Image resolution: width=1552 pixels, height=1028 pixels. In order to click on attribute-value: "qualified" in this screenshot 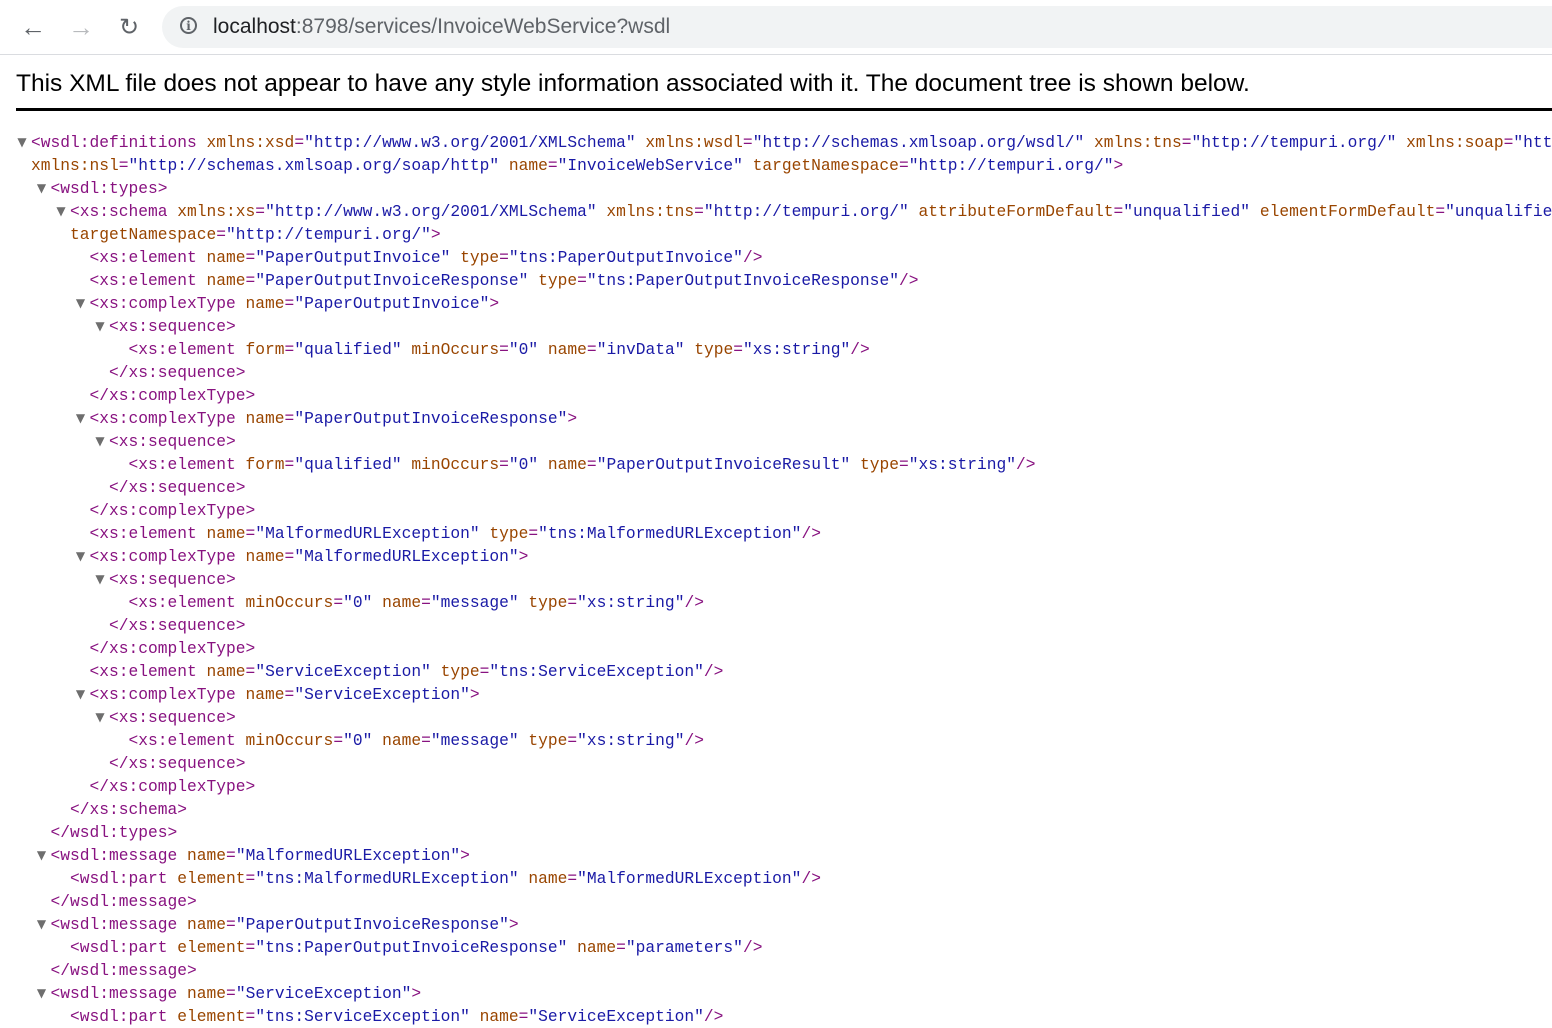, I will do `click(348, 349)`.